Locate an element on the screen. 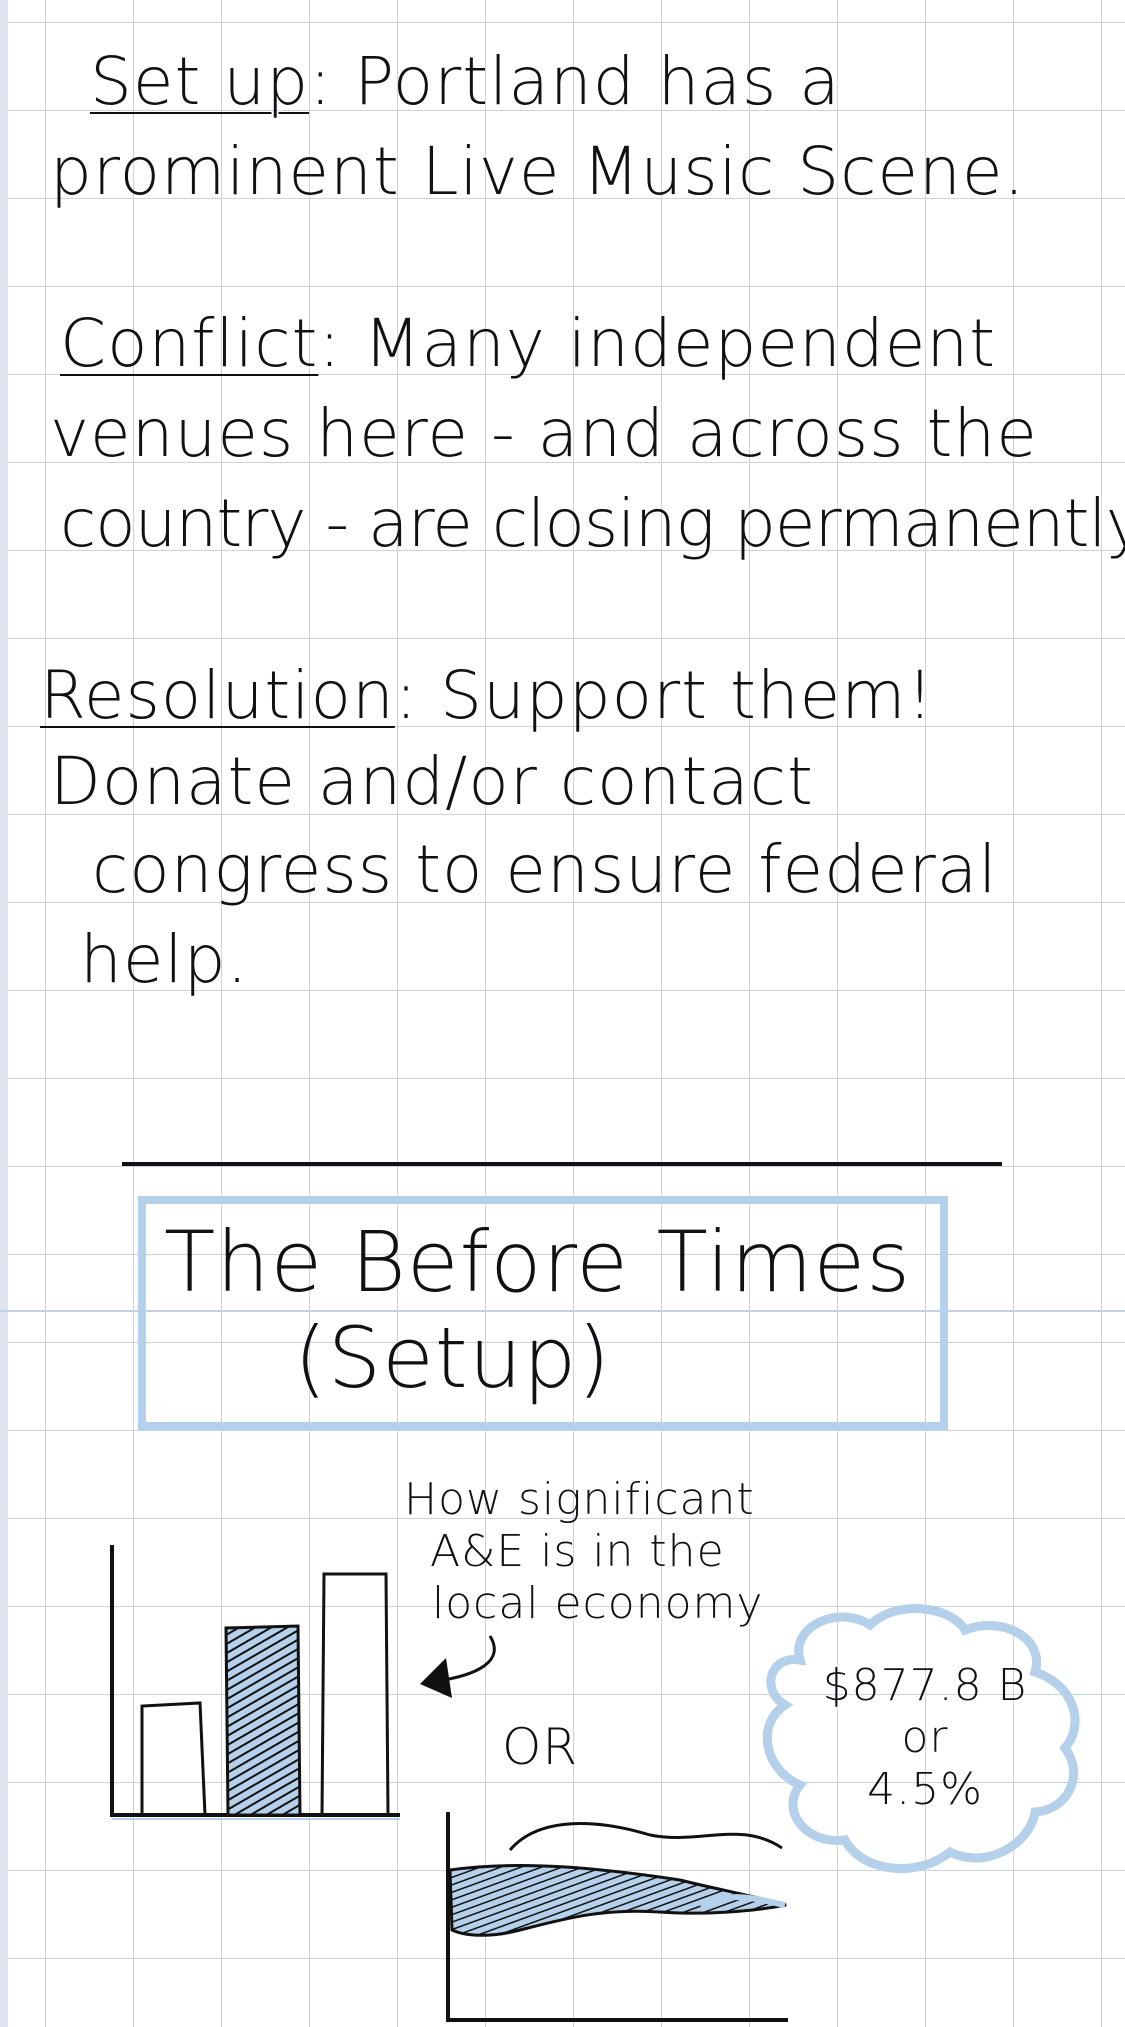 The image size is (1125, 2027). area-chart-sketch is located at coordinates (617, 1917).